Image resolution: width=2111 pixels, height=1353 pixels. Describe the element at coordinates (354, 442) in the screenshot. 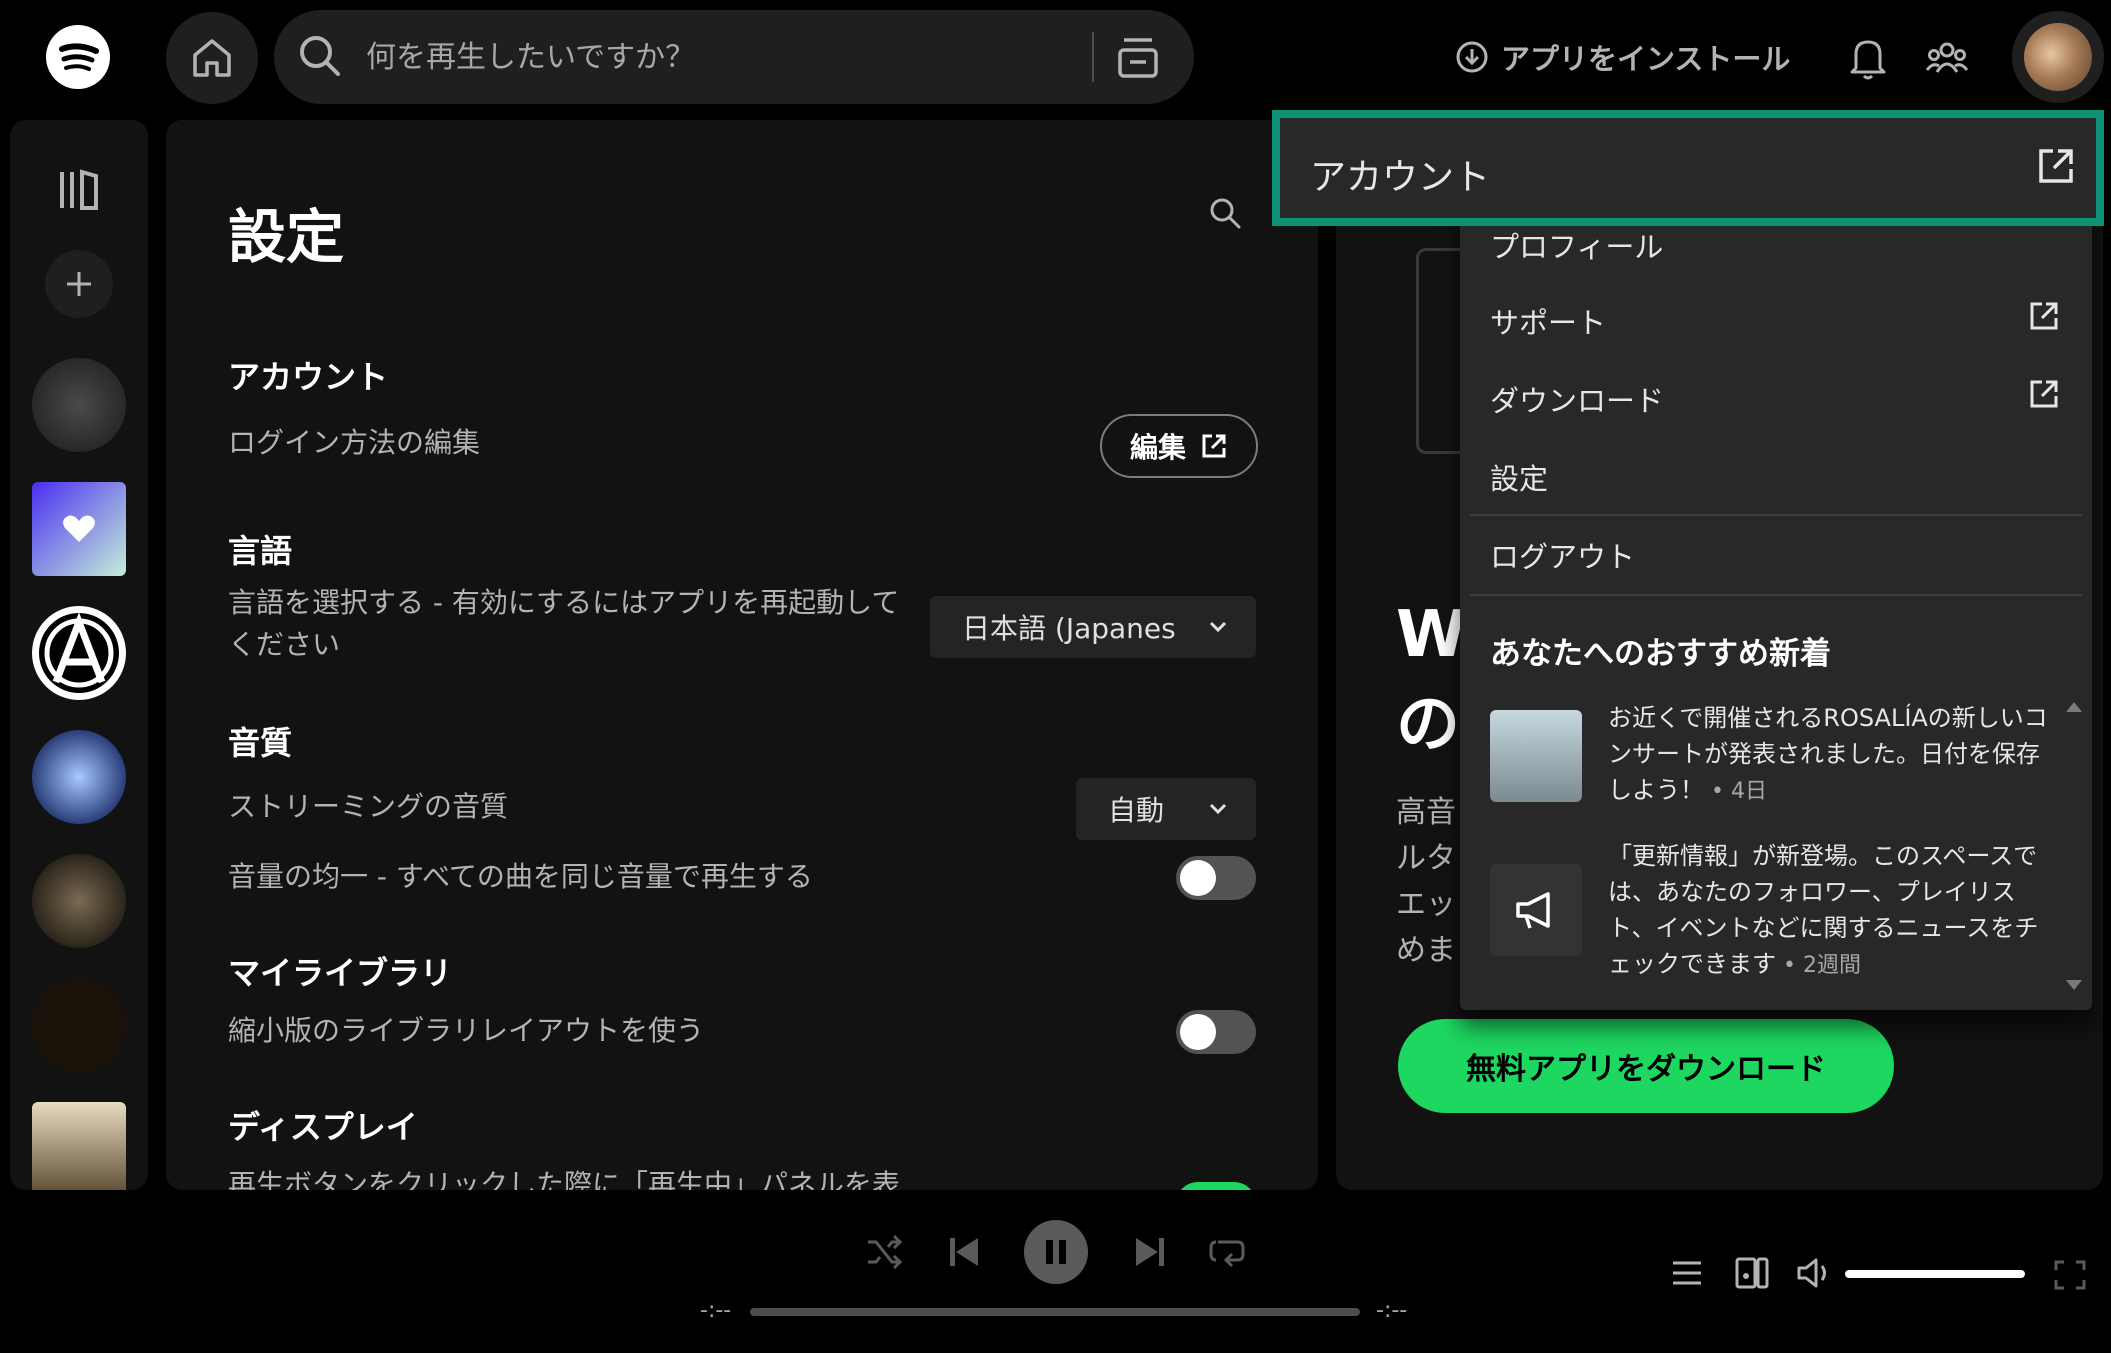

I see `login-method-label: ログイン方法の編集` at that location.